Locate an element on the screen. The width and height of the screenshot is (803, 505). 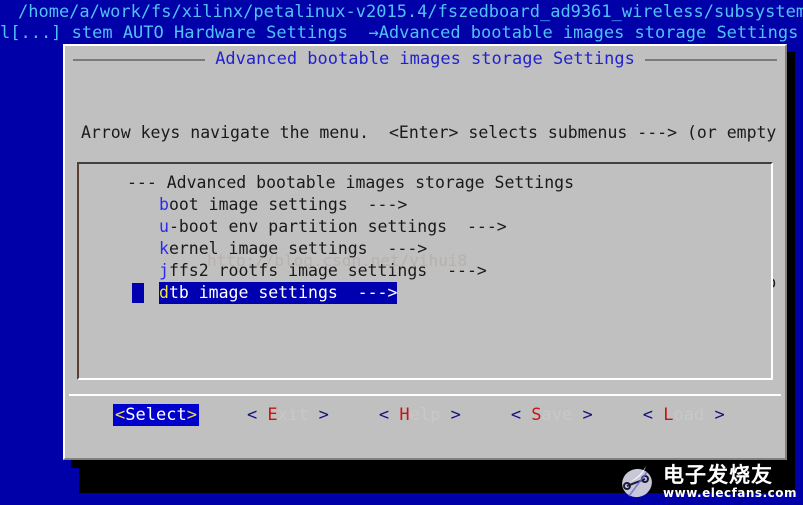
button-label: oad is located at coordinates (689, 415).